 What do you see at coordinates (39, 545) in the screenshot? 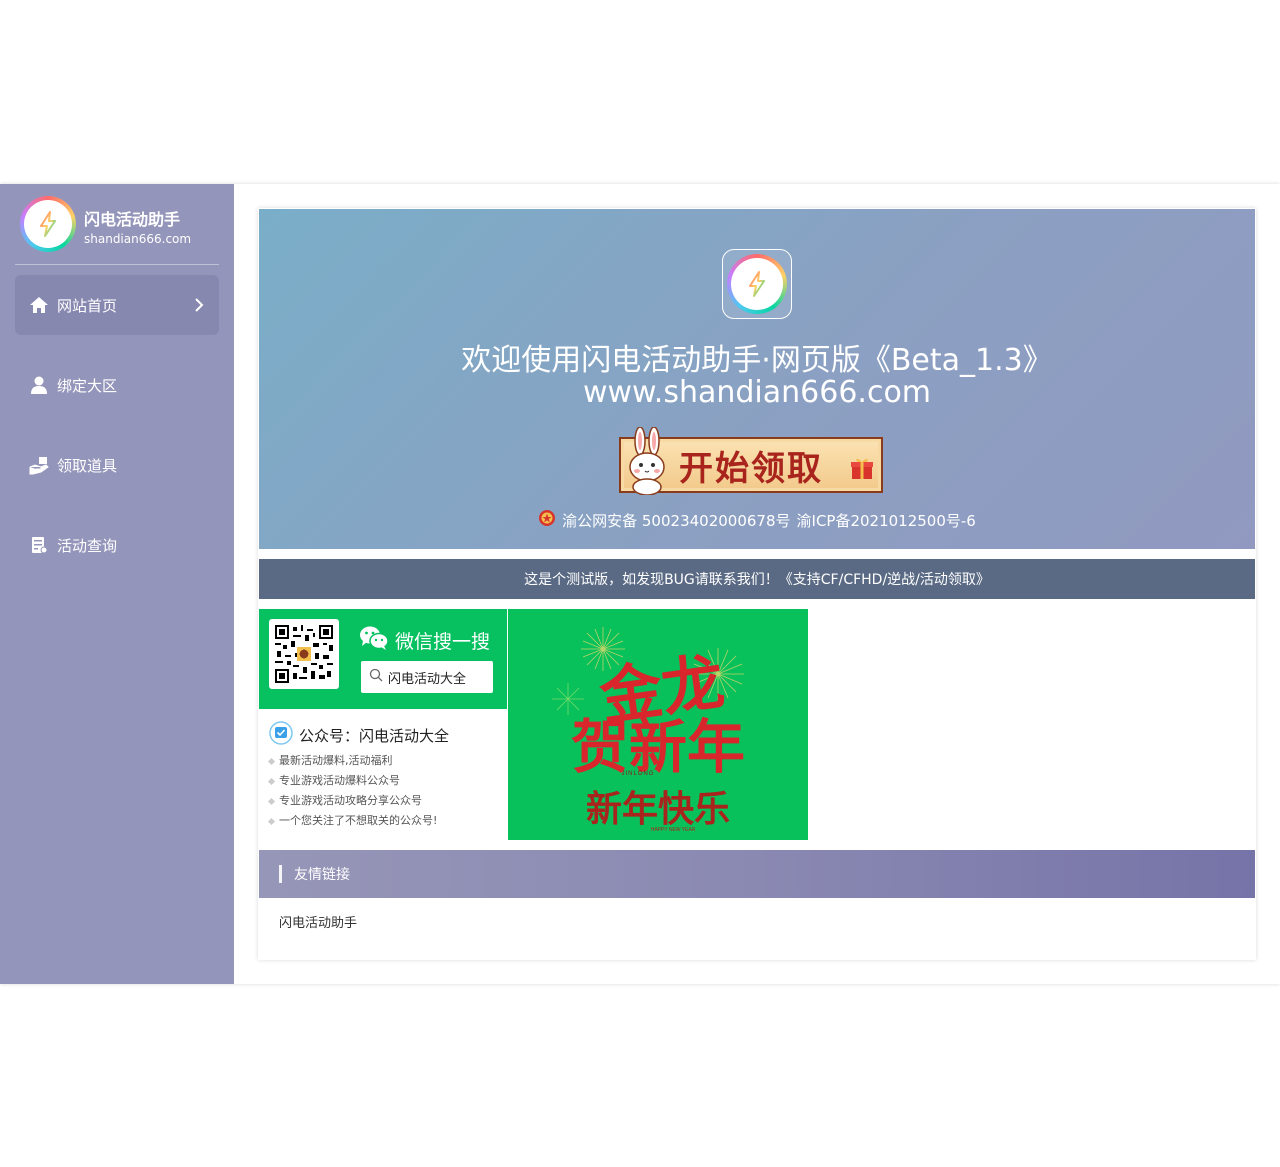
I see `document-icon` at bounding box center [39, 545].